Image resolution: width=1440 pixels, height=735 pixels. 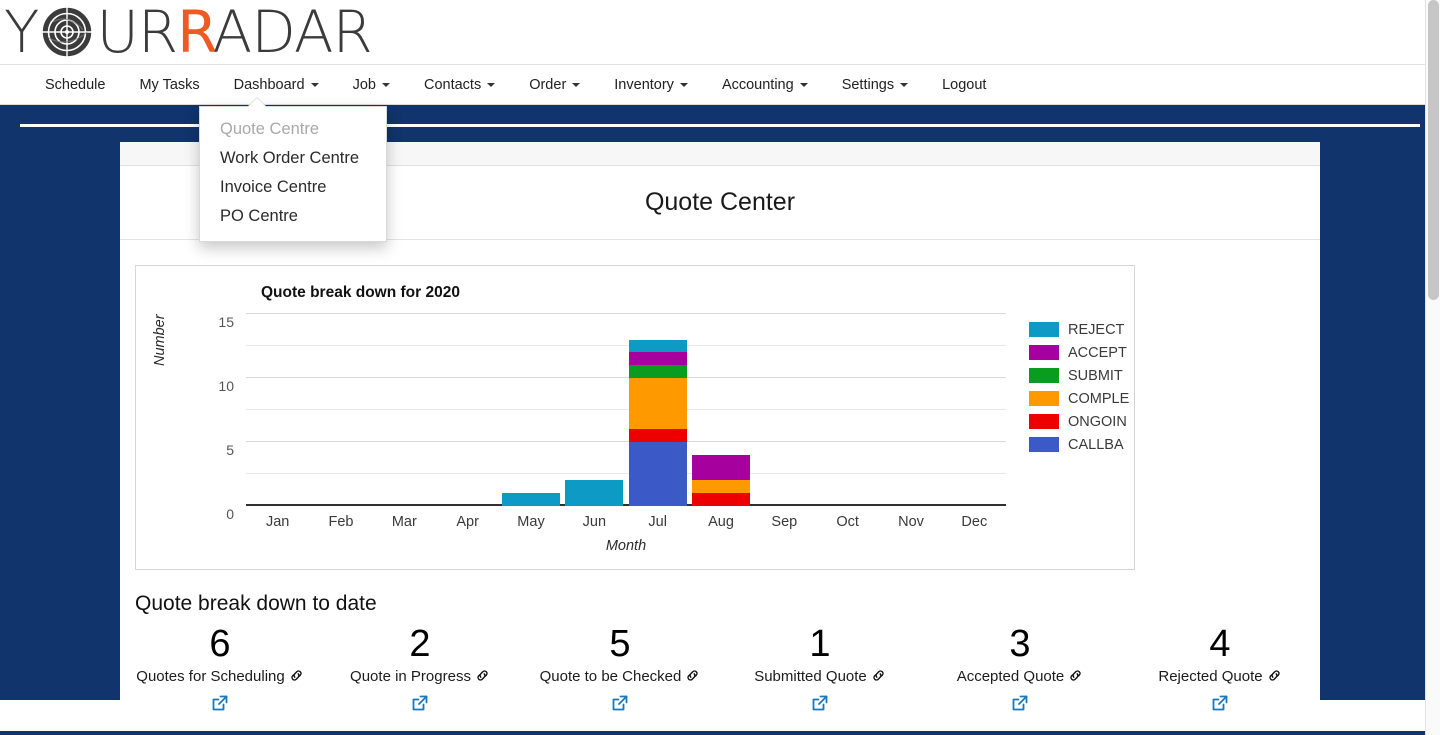 What do you see at coordinates (420, 677) in the screenshot?
I see `stat-label: Quote in Progress` at bounding box center [420, 677].